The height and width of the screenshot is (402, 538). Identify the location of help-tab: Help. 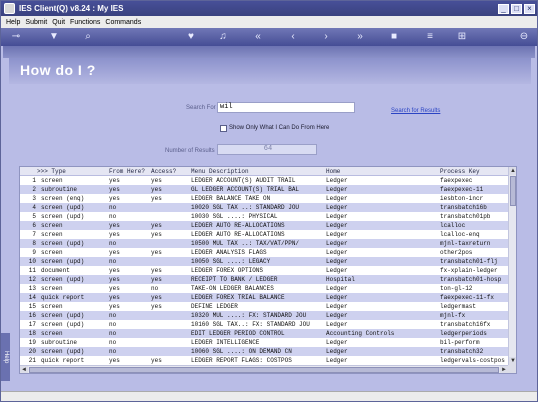
(5, 357).